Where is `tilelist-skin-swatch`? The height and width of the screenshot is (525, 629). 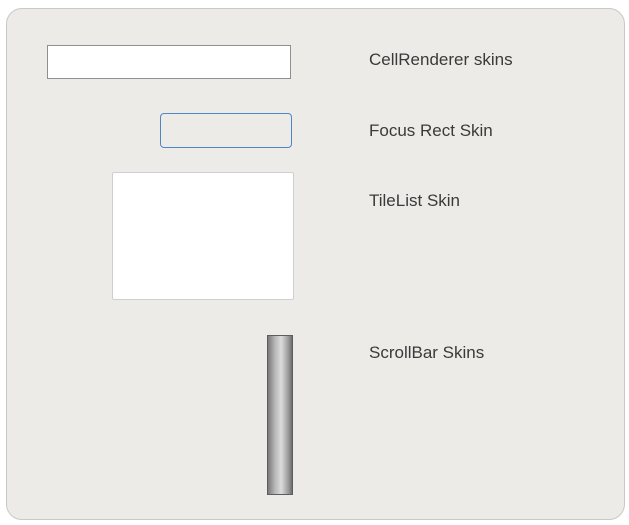
tilelist-skin-swatch is located at coordinates (203, 236).